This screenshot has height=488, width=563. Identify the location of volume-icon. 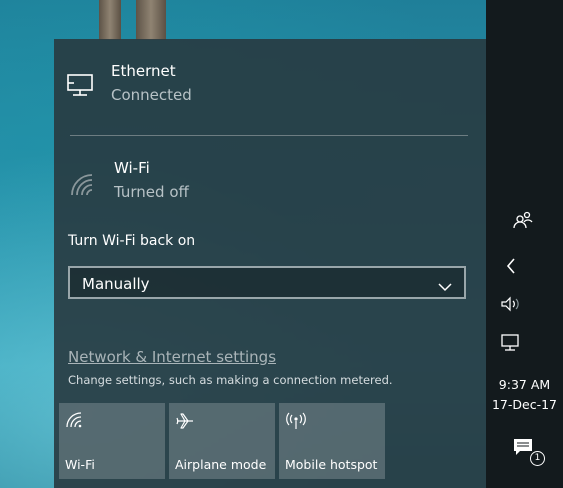
(511, 306).